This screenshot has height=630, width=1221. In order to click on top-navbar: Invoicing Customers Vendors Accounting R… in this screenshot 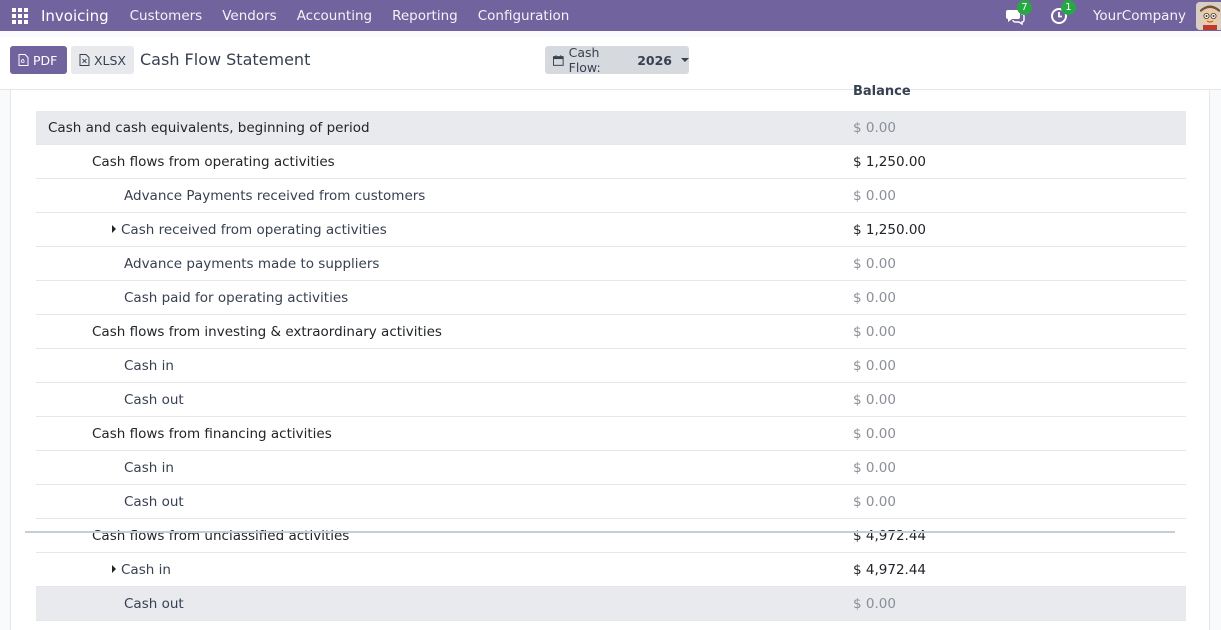, I will do `click(610, 15)`.